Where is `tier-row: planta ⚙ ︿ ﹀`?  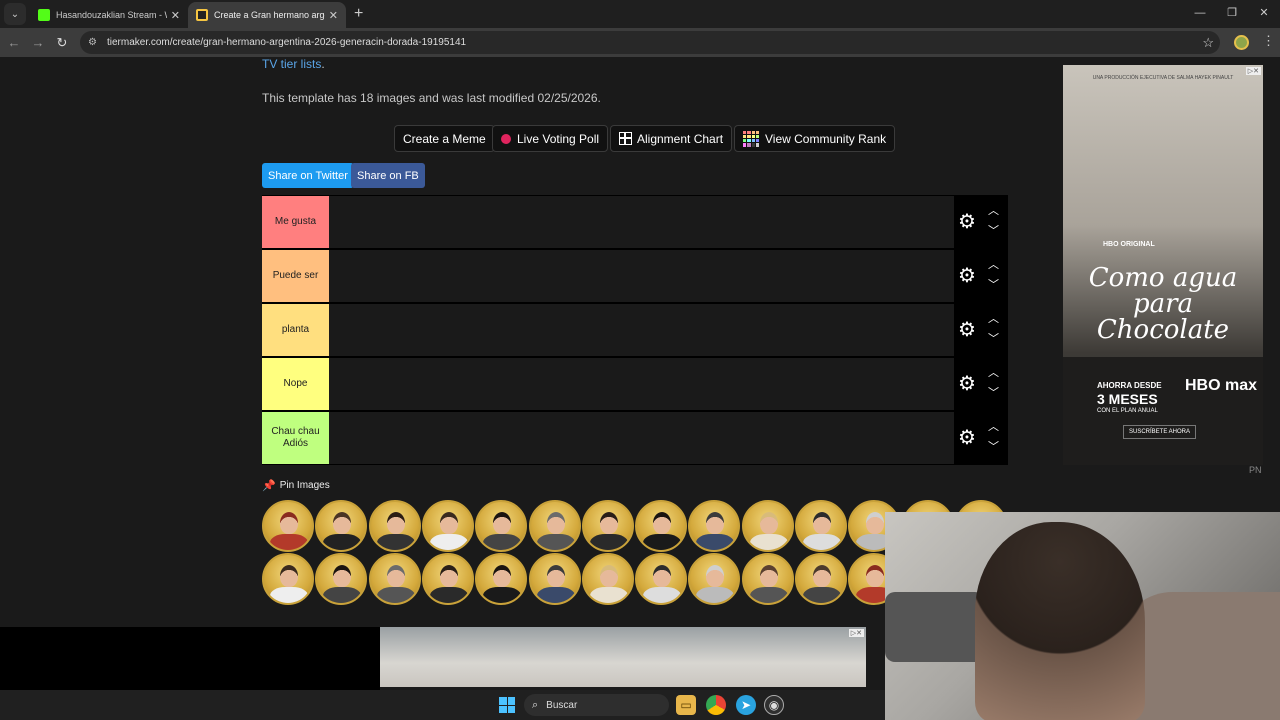
tier-row: planta ⚙ ︿ ﹀ is located at coordinates (635, 330).